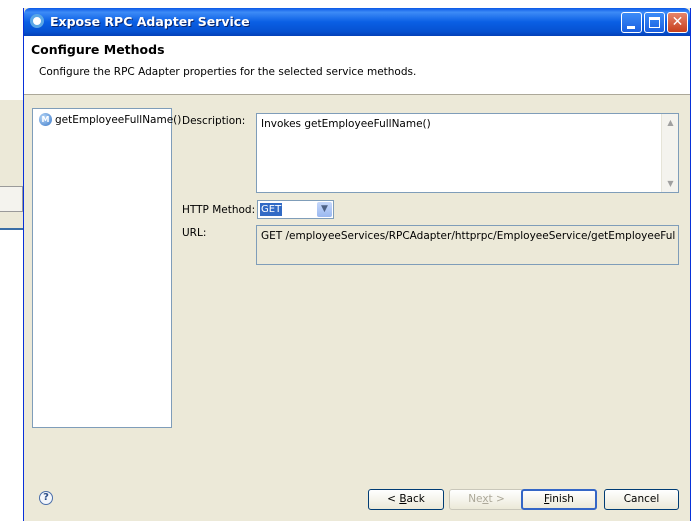 This screenshot has height=521, width=691. I want to click on next-rest: t >, so click(496, 499).